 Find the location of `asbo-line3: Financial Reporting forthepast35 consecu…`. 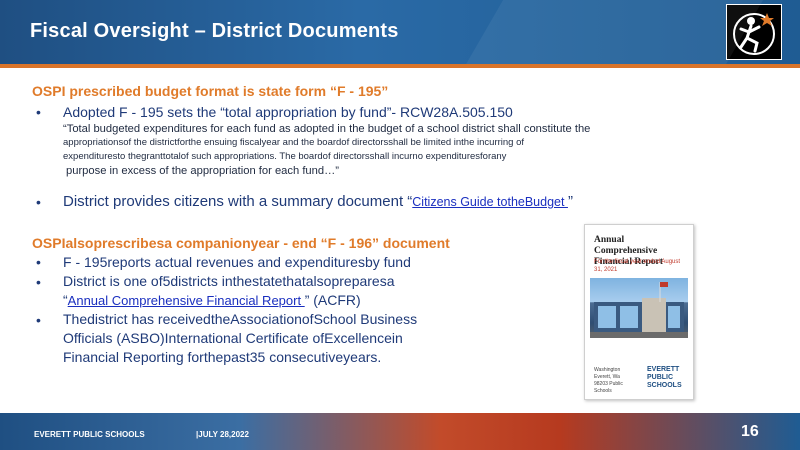

asbo-line3: Financial Reporting forthepast35 consecu… is located at coordinates (222, 357).